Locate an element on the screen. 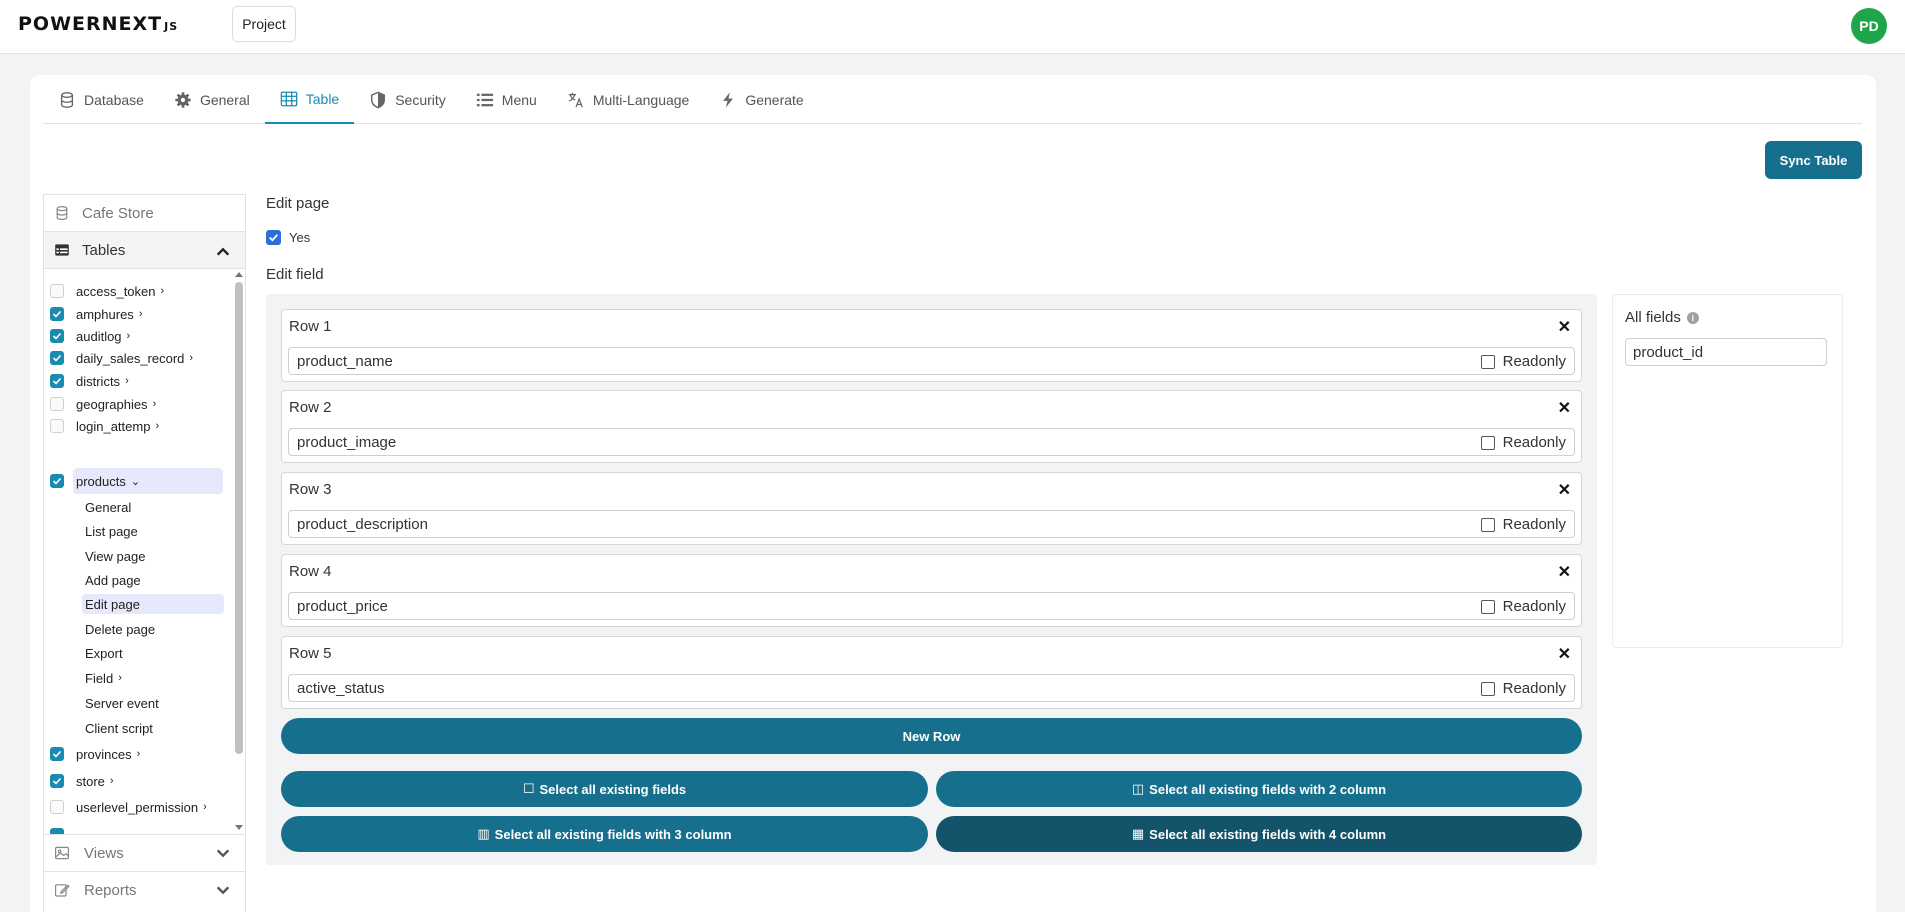 This screenshot has height=912, width=1905. products-sub-add-page: Add page is located at coordinates (153, 580).